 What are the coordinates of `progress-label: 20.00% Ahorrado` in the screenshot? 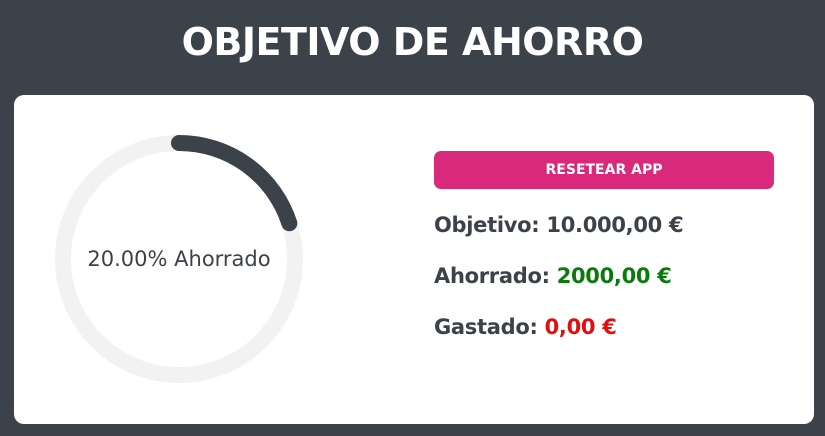 It's located at (179, 259).